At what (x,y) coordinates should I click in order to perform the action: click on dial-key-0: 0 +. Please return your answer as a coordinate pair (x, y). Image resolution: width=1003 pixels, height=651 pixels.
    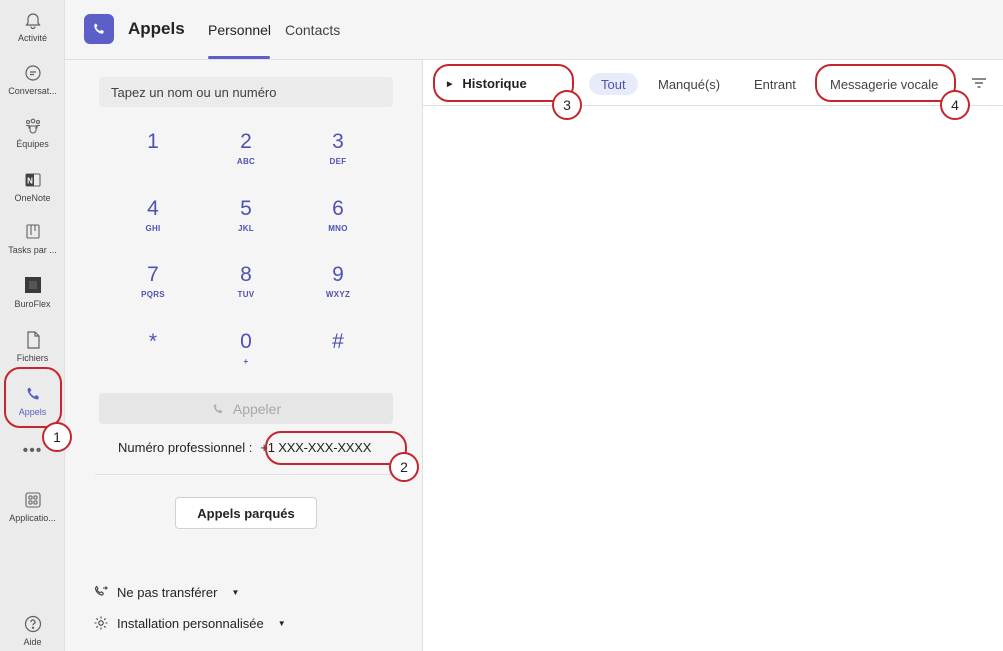
    Looking at the image, I should click on (246, 358).